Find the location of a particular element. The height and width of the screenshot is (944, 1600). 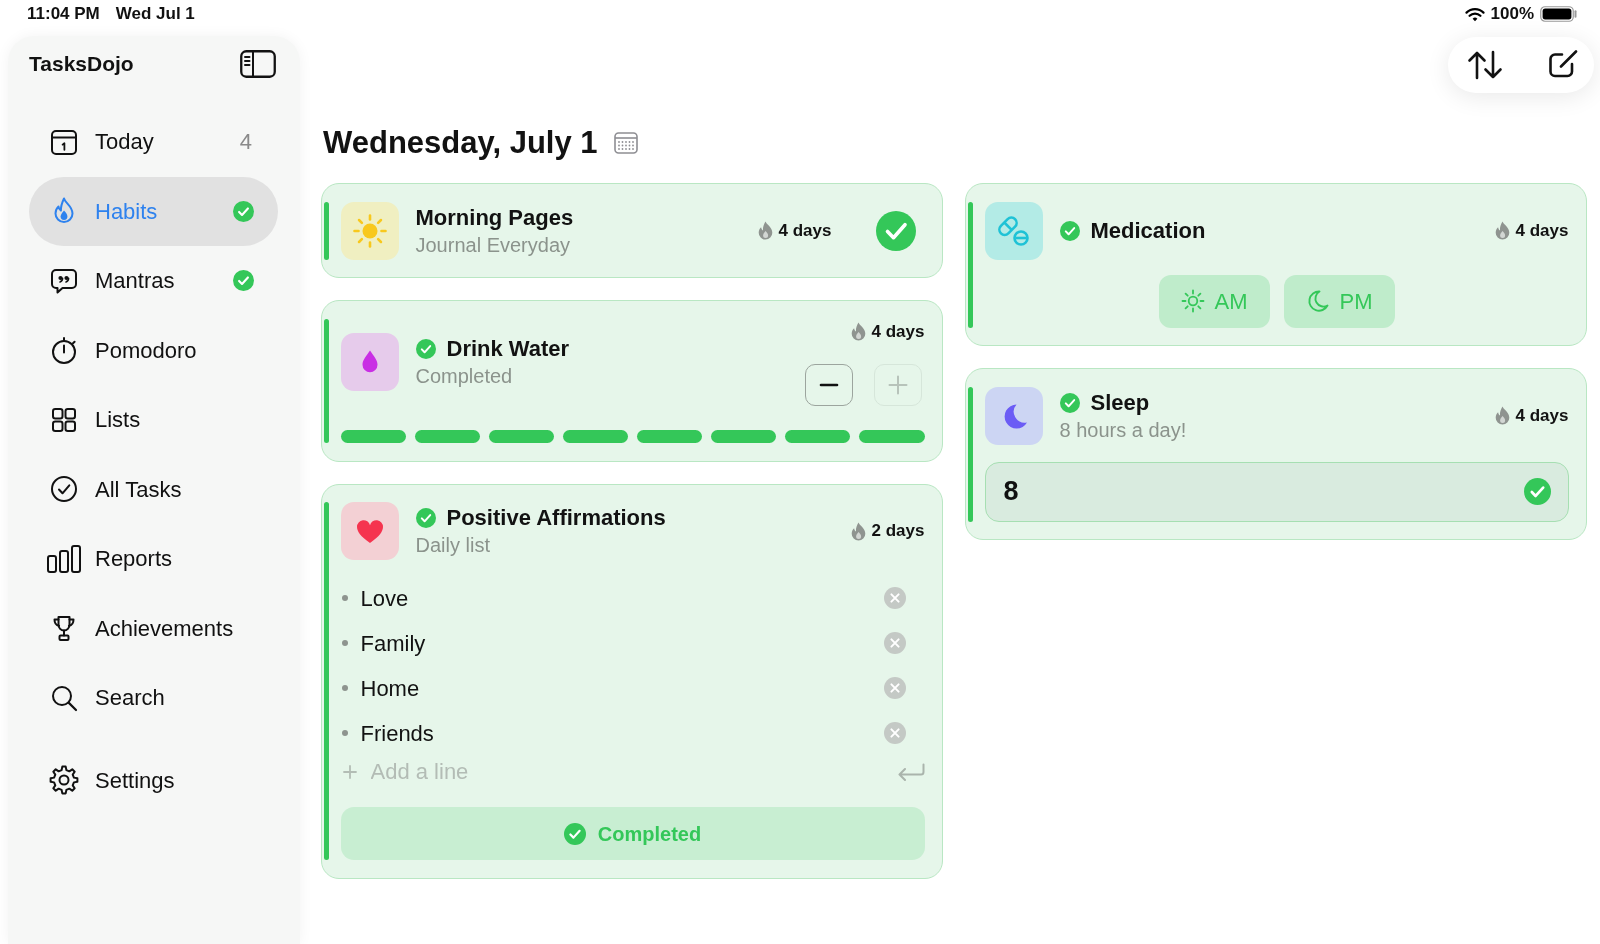

status-time: 11:04 PM is located at coordinates (63, 14).